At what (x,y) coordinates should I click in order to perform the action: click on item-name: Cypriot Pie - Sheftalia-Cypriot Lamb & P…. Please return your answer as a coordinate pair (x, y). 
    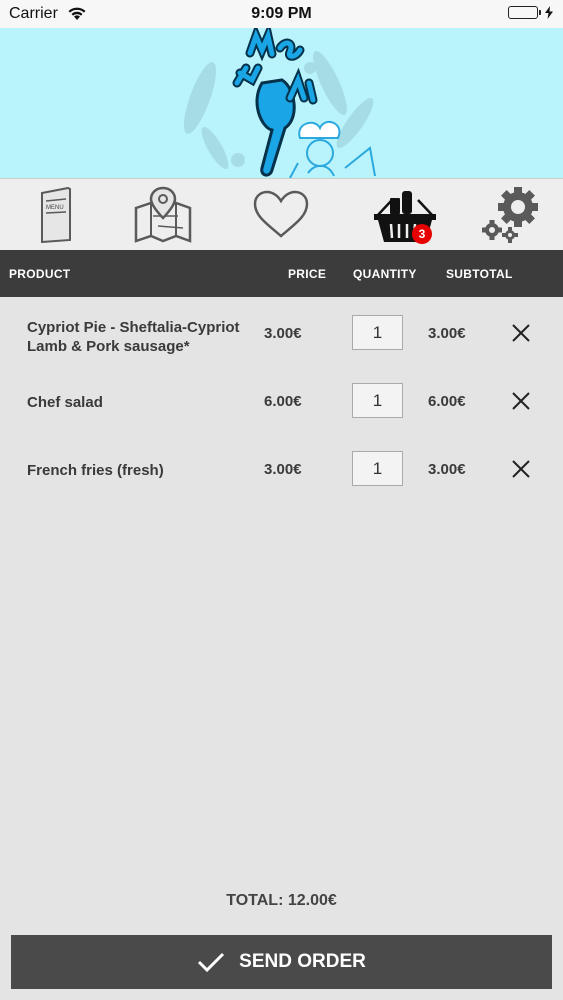
    Looking at the image, I should click on (133, 337).